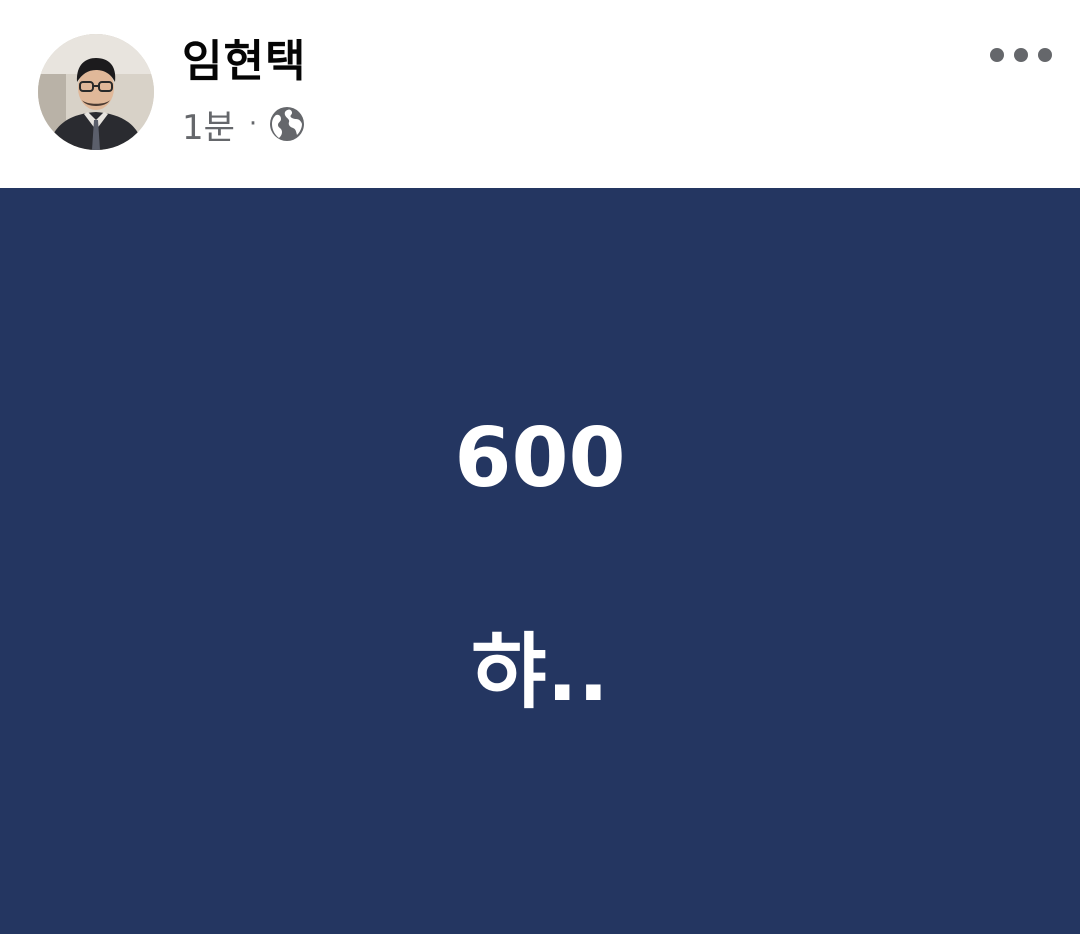 This screenshot has width=1080, height=942. I want to click on post-text-line-2: 햐.., so click(540, 672).